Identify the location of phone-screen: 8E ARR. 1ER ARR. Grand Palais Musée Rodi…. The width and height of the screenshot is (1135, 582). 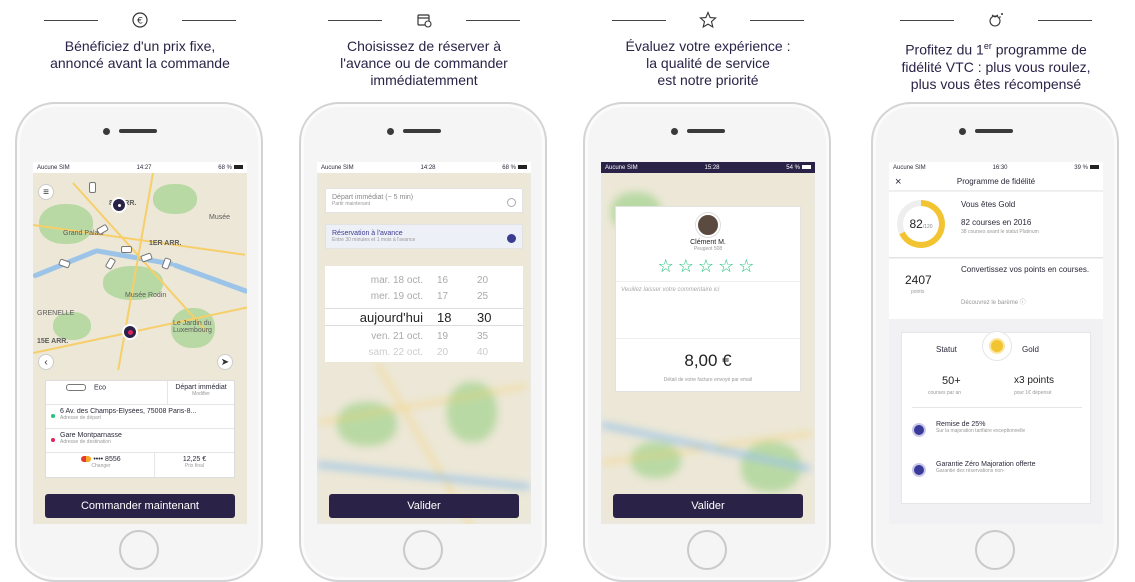
(140, 343).